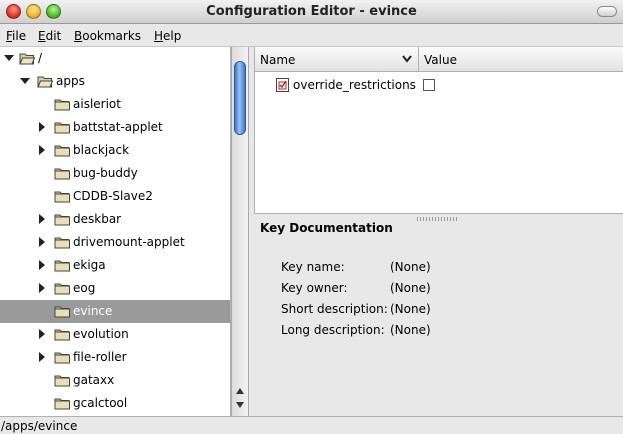  I want to click on tree-label: CDDB-Slave2, so click(113, 196).